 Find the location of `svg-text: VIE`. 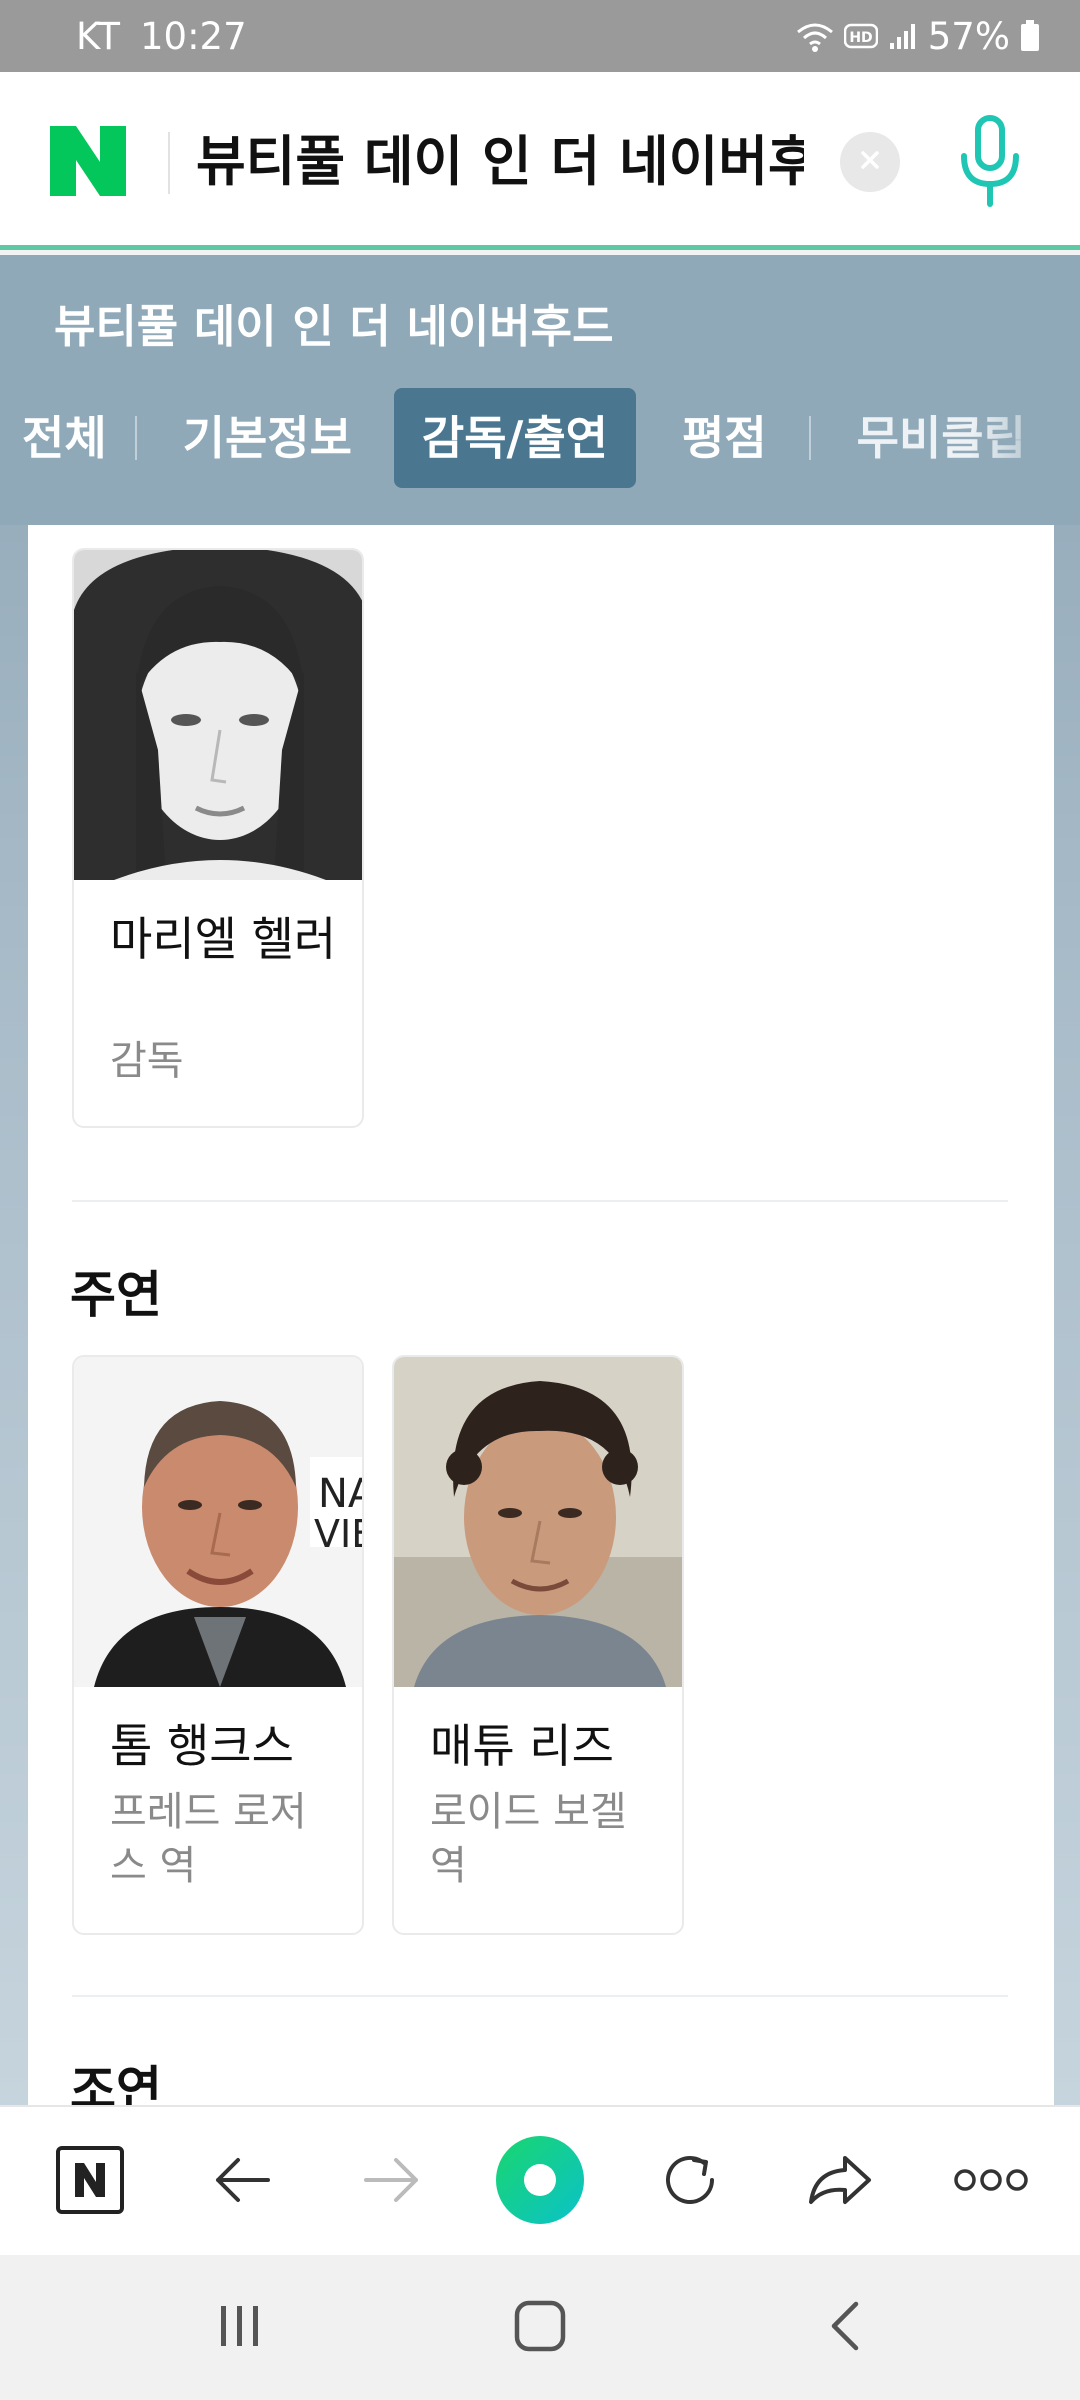

svg-text: VIE is located at coordinates (339, 1534).